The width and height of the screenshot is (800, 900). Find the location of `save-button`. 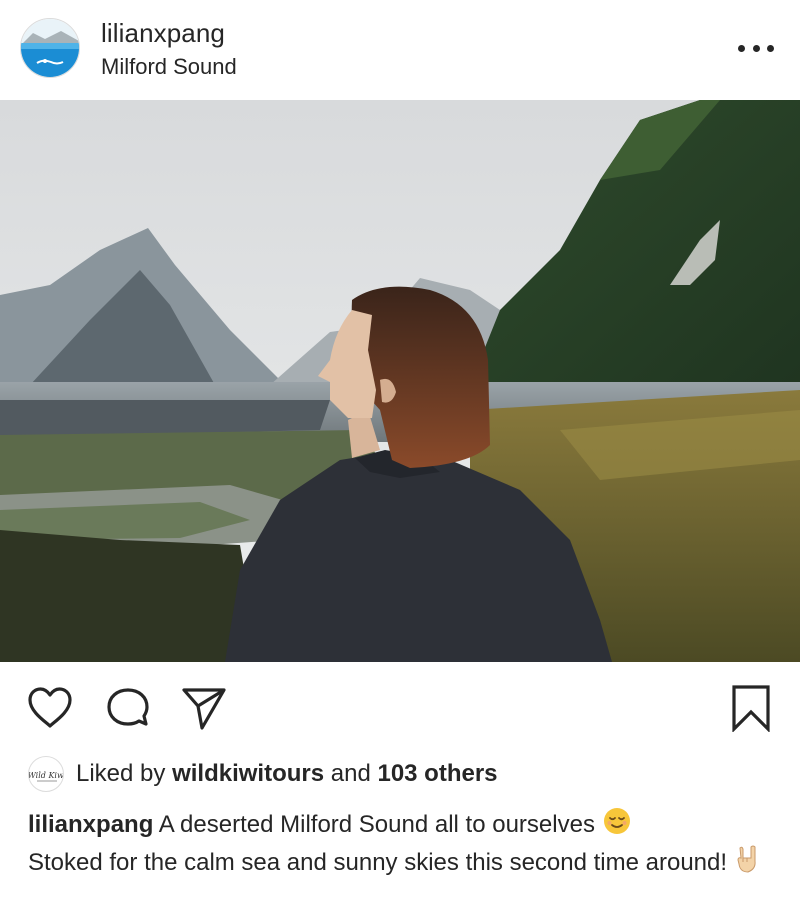

save-button is located at coordinates (751, 710).